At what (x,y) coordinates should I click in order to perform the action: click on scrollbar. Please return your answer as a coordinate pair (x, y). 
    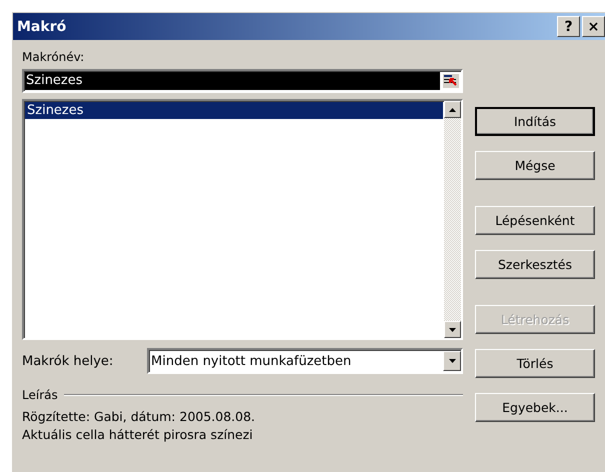
    Looking at the image, I should click on (452, 219).